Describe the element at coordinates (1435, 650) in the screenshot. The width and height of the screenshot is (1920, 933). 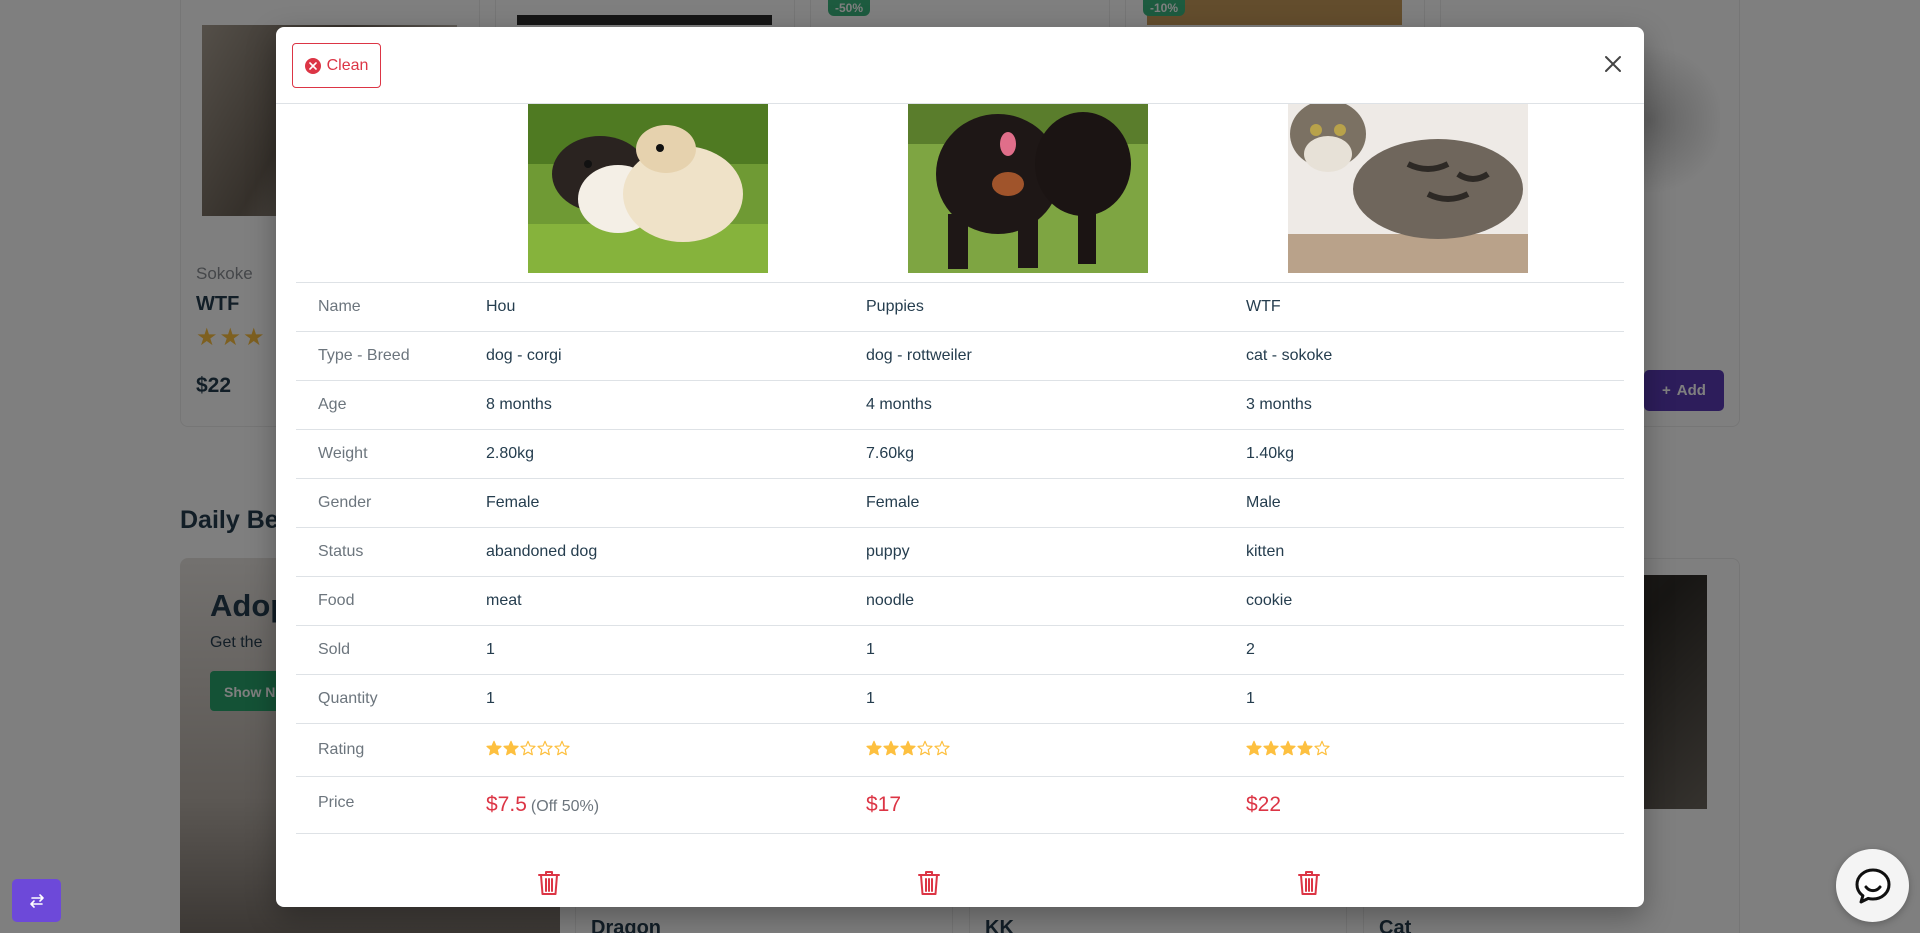
I see `cell-sold: 2` at that location.